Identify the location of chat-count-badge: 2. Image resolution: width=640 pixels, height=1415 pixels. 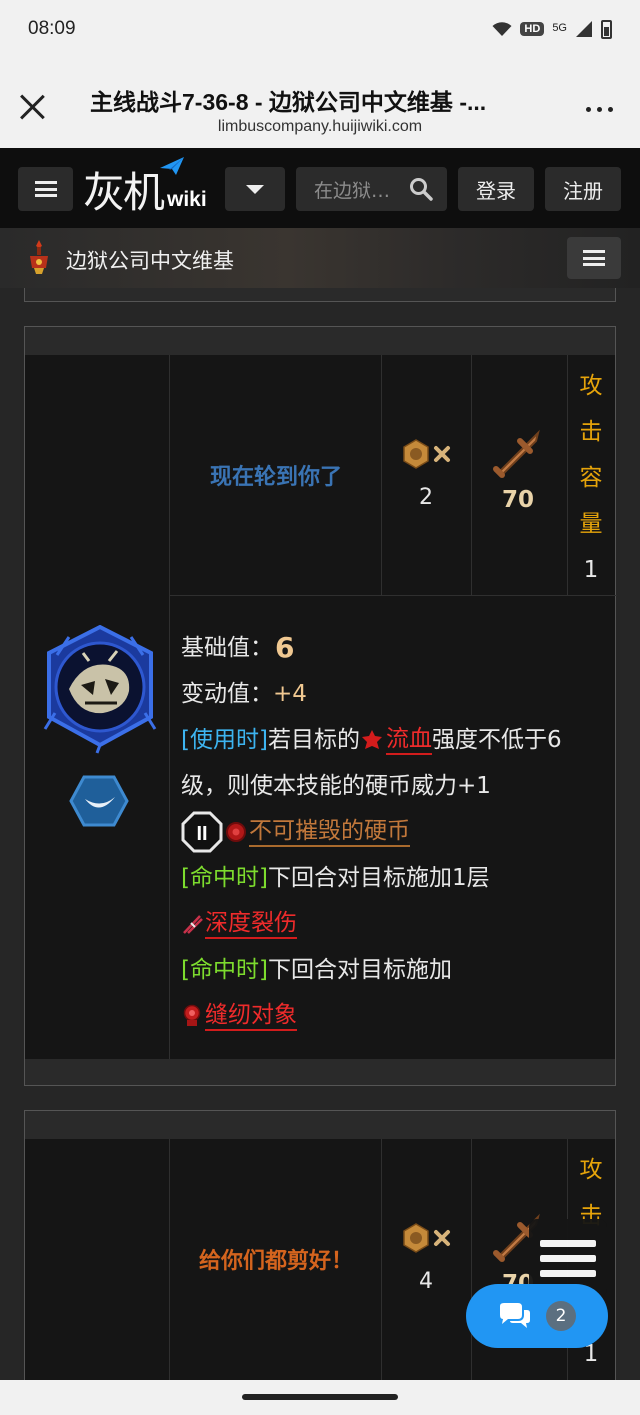
(561, 1316).